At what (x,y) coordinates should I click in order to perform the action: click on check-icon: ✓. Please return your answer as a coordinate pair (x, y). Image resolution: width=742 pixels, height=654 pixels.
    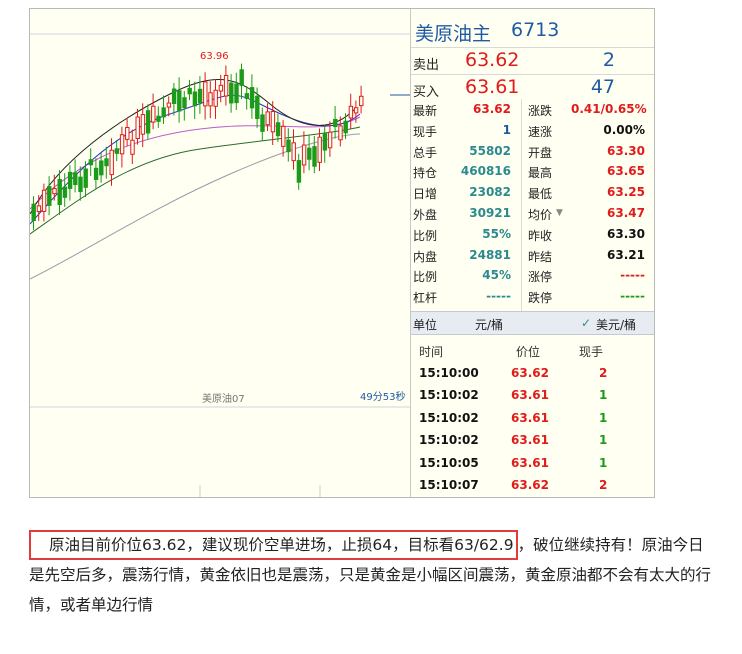
    Looking at the image, I should click on (586, 323).